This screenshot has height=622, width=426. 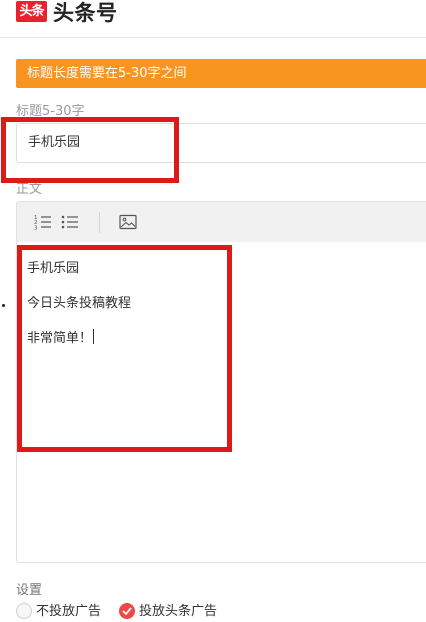 What do you see at coordinates (128, 222) in the screenshot?
I see `image-icon` at bounding box center [128, 222].